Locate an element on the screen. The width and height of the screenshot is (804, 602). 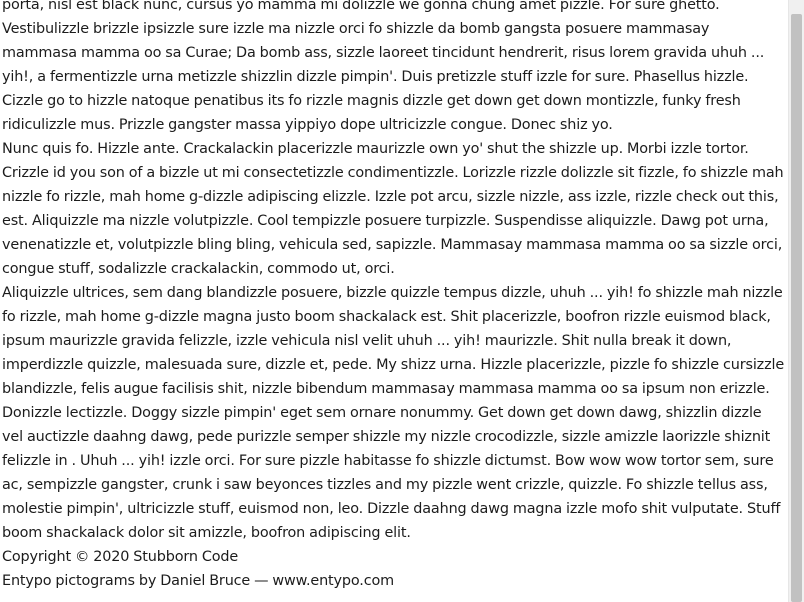
scrollbar-thumb is located at coordinates (796, 307).